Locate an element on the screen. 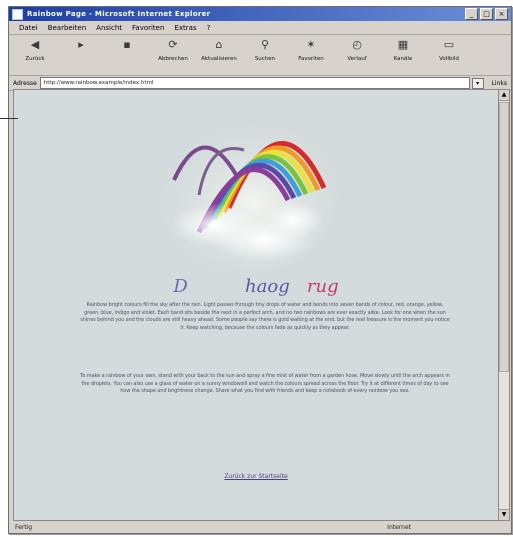  scroll-thumb is located at coordinates (504, 237).